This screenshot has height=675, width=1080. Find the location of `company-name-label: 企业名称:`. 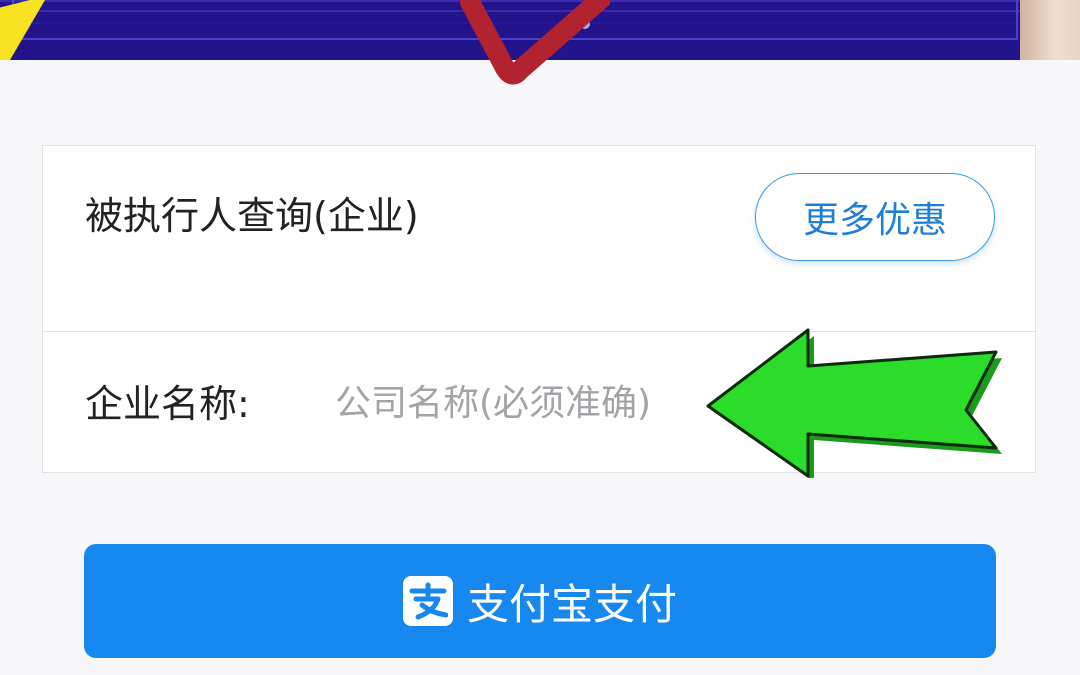

company-name-label: 企业名称: is located at coordinates (167, 404).